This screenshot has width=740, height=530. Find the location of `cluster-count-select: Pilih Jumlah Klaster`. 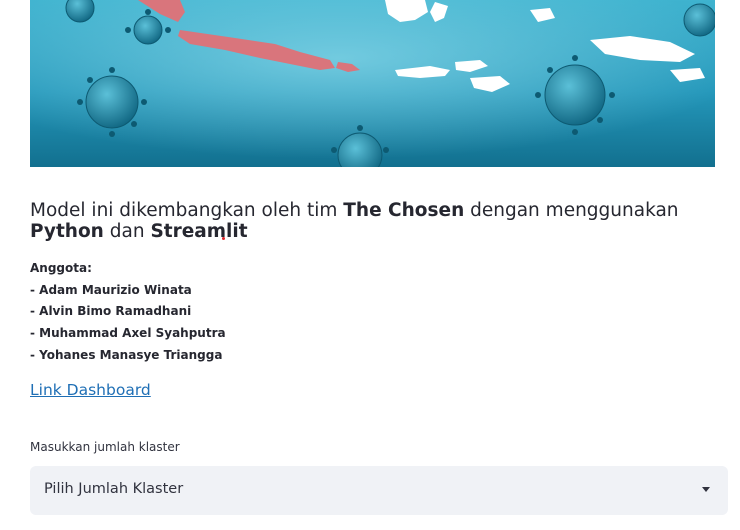

cluster-count-select: Pilih Jumlah Klaster is located at coordinates (379, 490).